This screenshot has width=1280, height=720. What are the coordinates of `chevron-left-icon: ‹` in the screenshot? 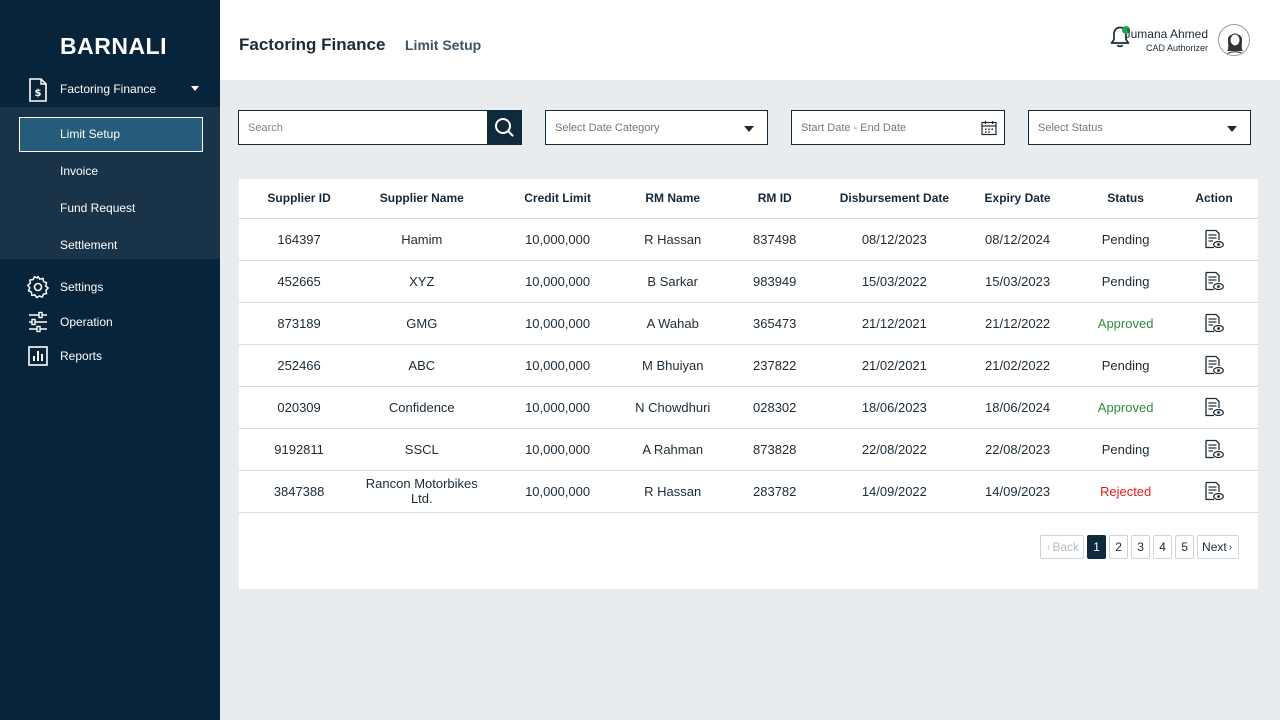 It's located at (1049, 547).